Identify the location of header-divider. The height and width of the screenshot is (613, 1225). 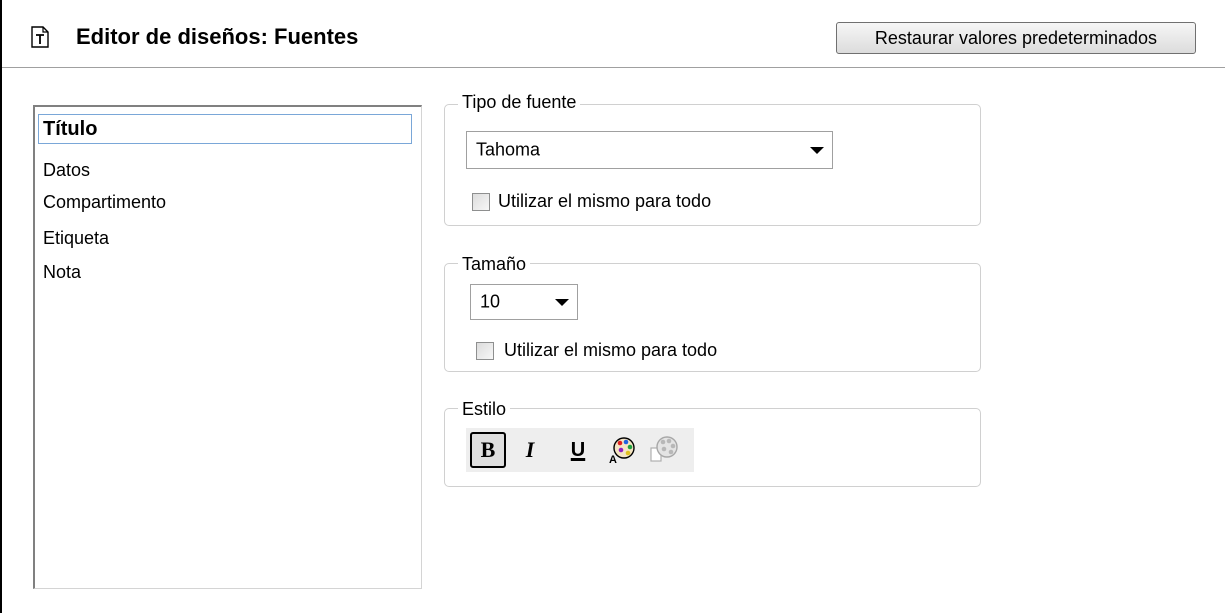
(613, 67).